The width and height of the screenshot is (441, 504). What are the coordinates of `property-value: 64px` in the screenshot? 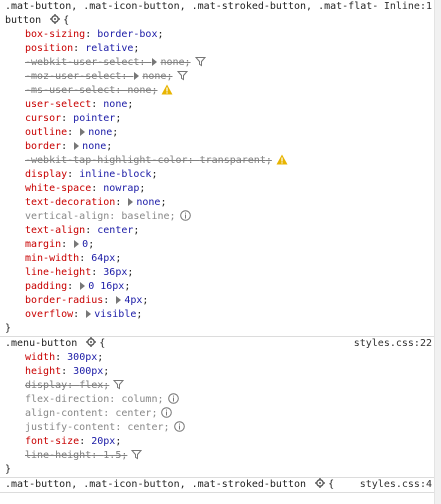 It's located at (103, 258).